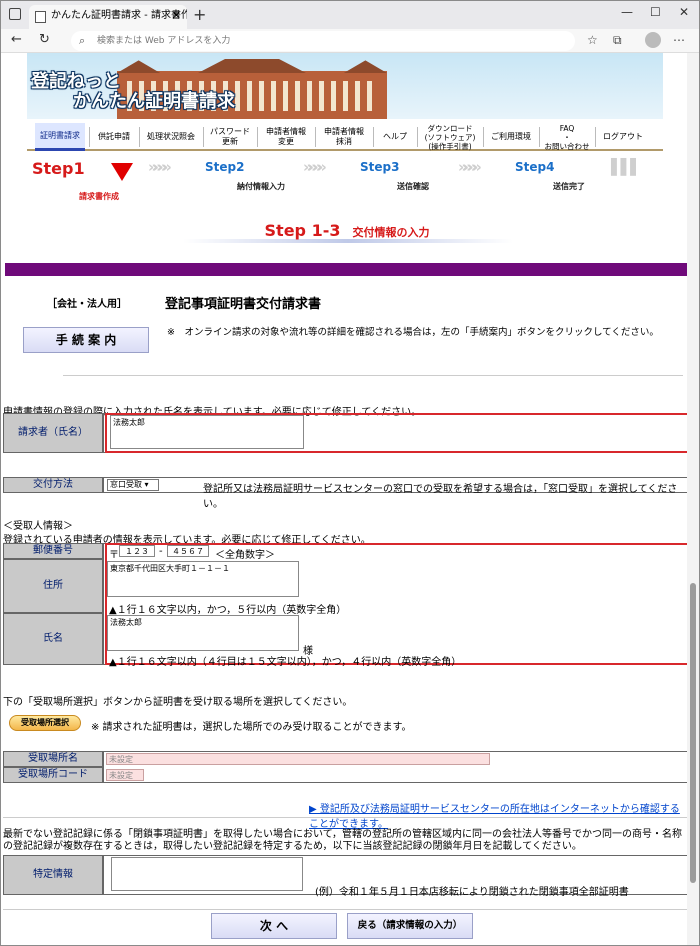 This screenshot has width=700, height=946. Describe the element at coordinates (133, 485) in the screenshot. I see `delivery-select: 窓口受取 ▾` at that location.